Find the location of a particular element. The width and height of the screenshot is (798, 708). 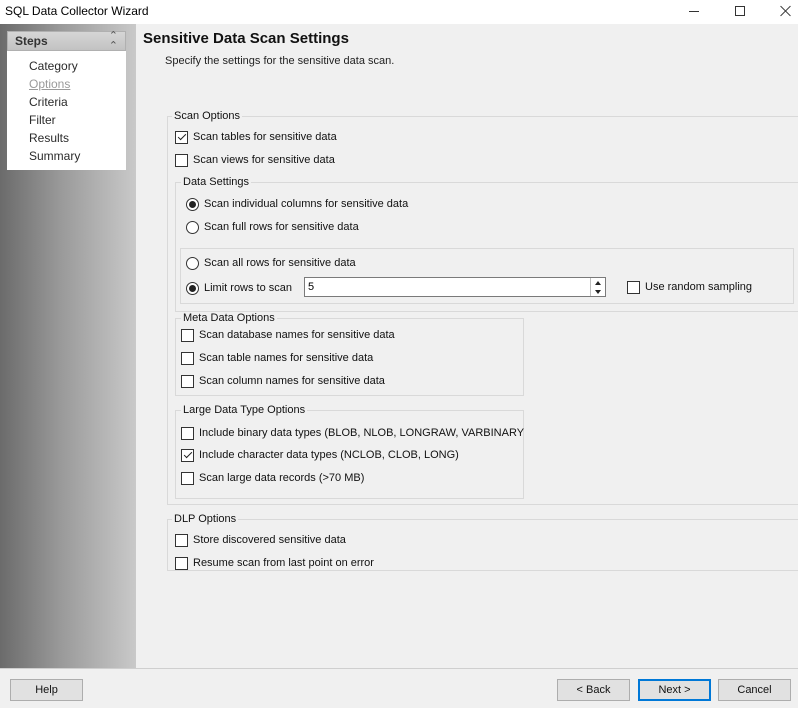

step-item-category: Category is located at coordinates (77, 66).